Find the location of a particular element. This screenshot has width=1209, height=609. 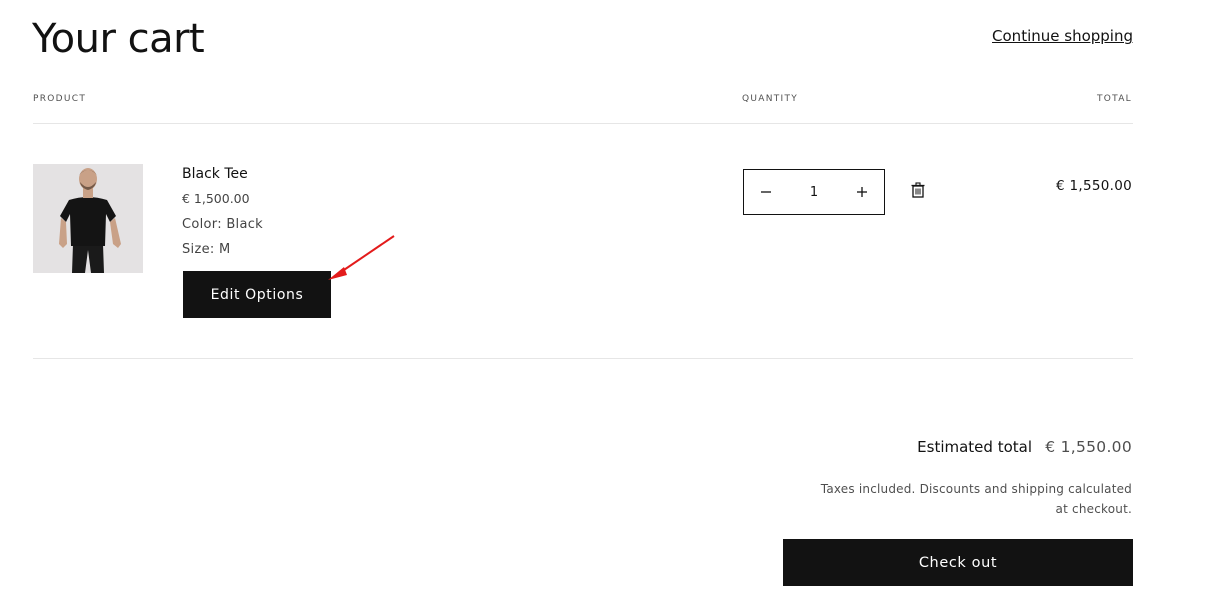

quantity-stepper is located at coordinates (814, 192).